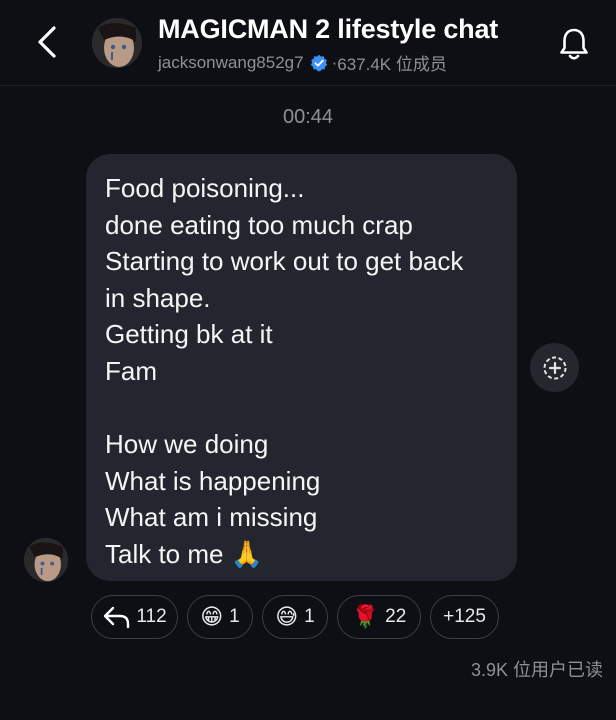 The image size is (616, 720). What do you see at coordinates (131, 370) in the screenshot?
I see `message-line: Fam` at bounding box center [131, 370].